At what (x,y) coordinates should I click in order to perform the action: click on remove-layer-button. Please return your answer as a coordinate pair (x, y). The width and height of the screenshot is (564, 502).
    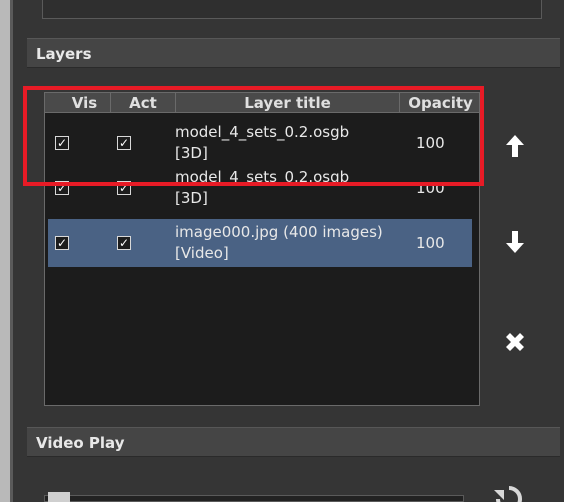
    Looking at the image, I should click on (514, 341).